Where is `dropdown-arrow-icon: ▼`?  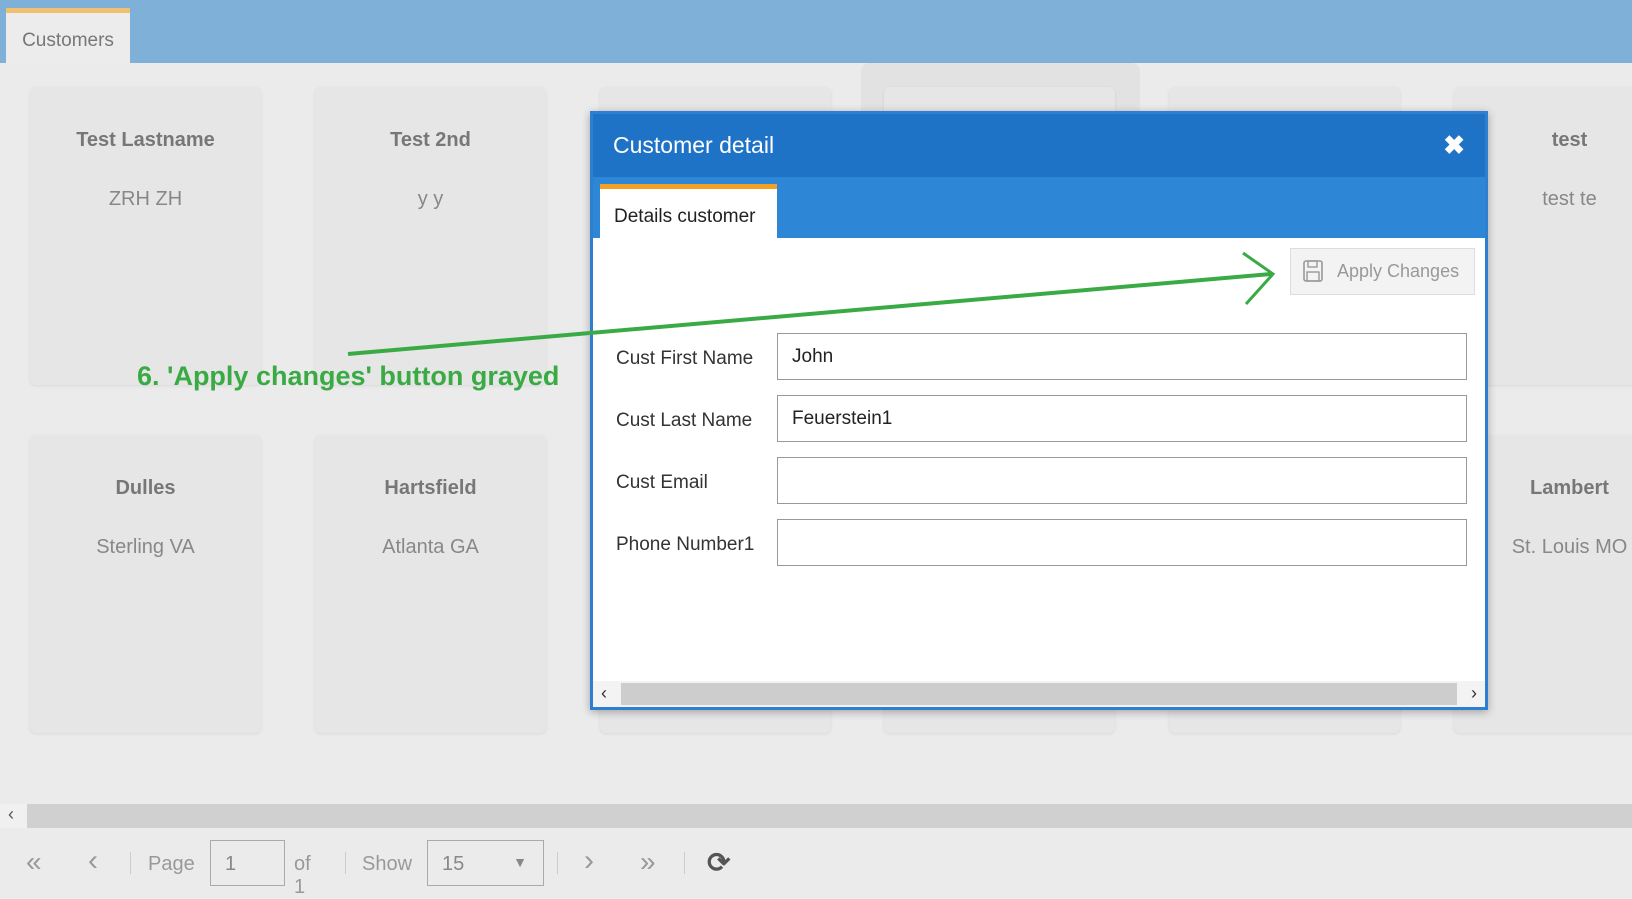 dropdown-arrow-icon: ▼ is located at coordinates (520, 862).